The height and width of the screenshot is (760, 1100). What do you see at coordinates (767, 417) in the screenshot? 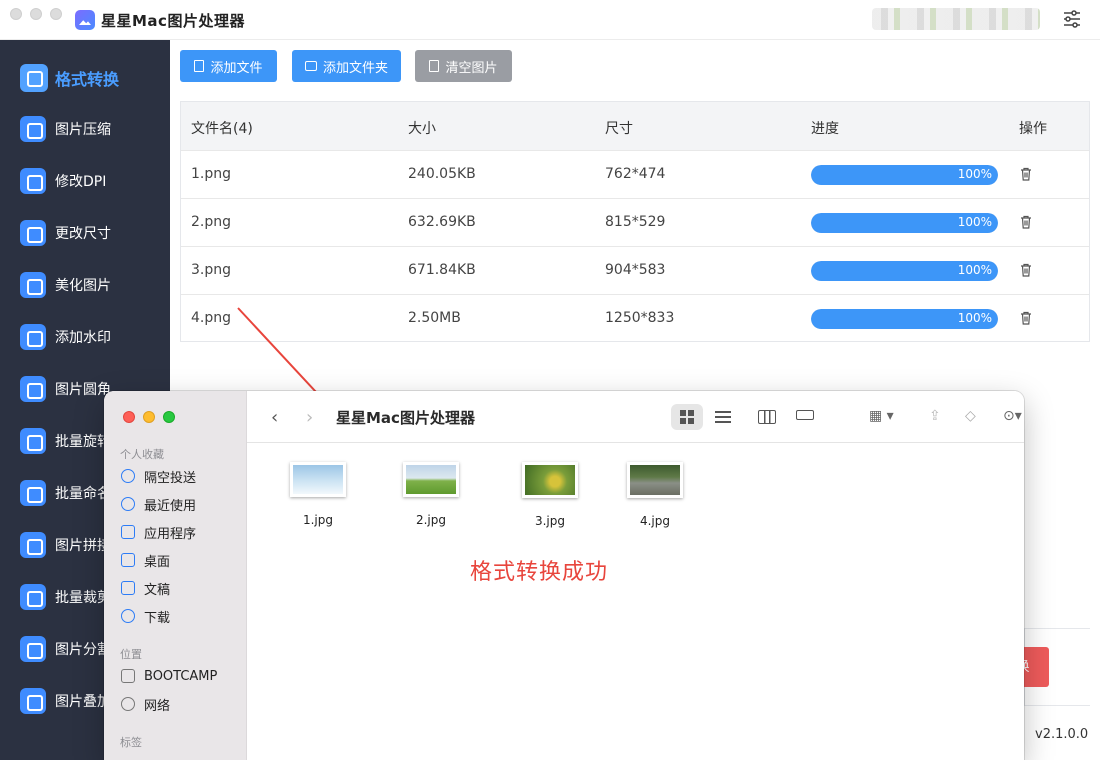
I see `column-view-button` at bounding box center [767, 417].